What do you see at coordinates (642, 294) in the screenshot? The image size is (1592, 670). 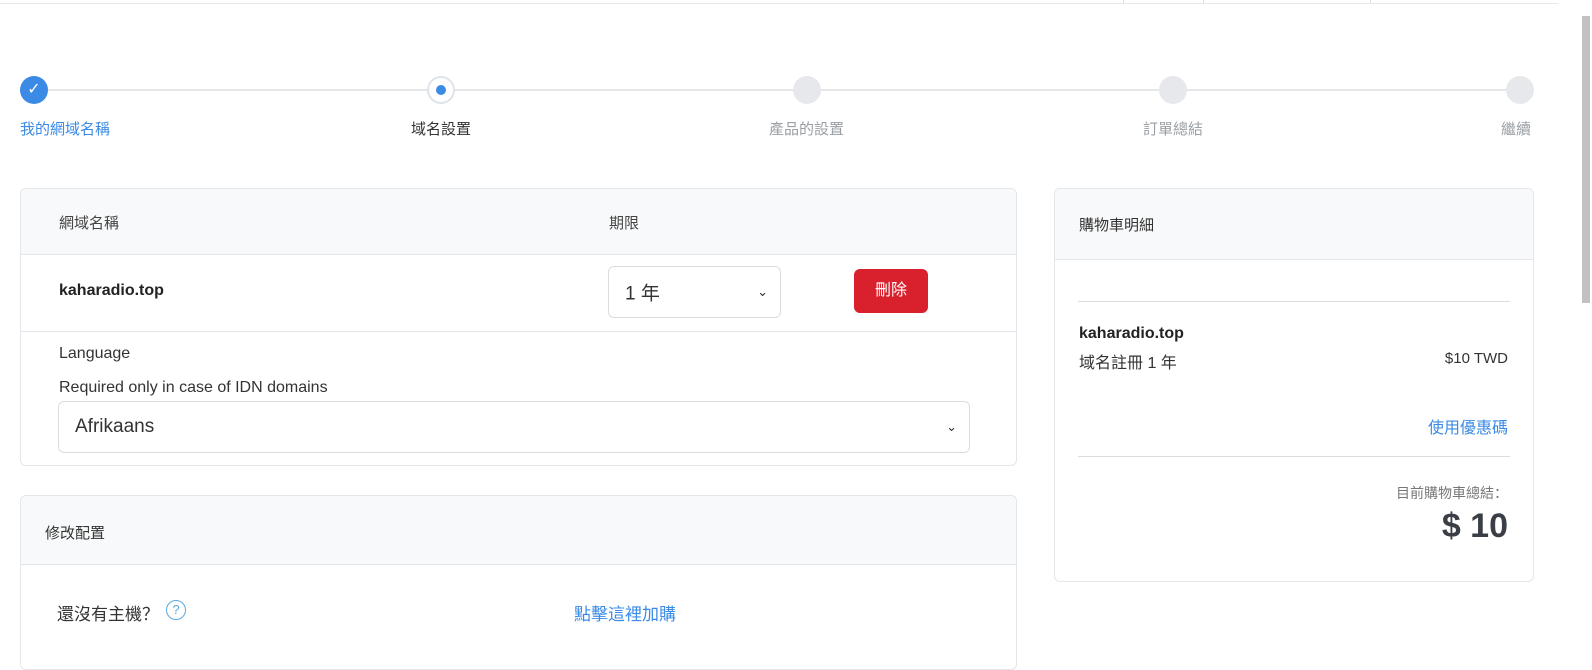 I see `period-value: 1 年` at bounding box center [642, 294].